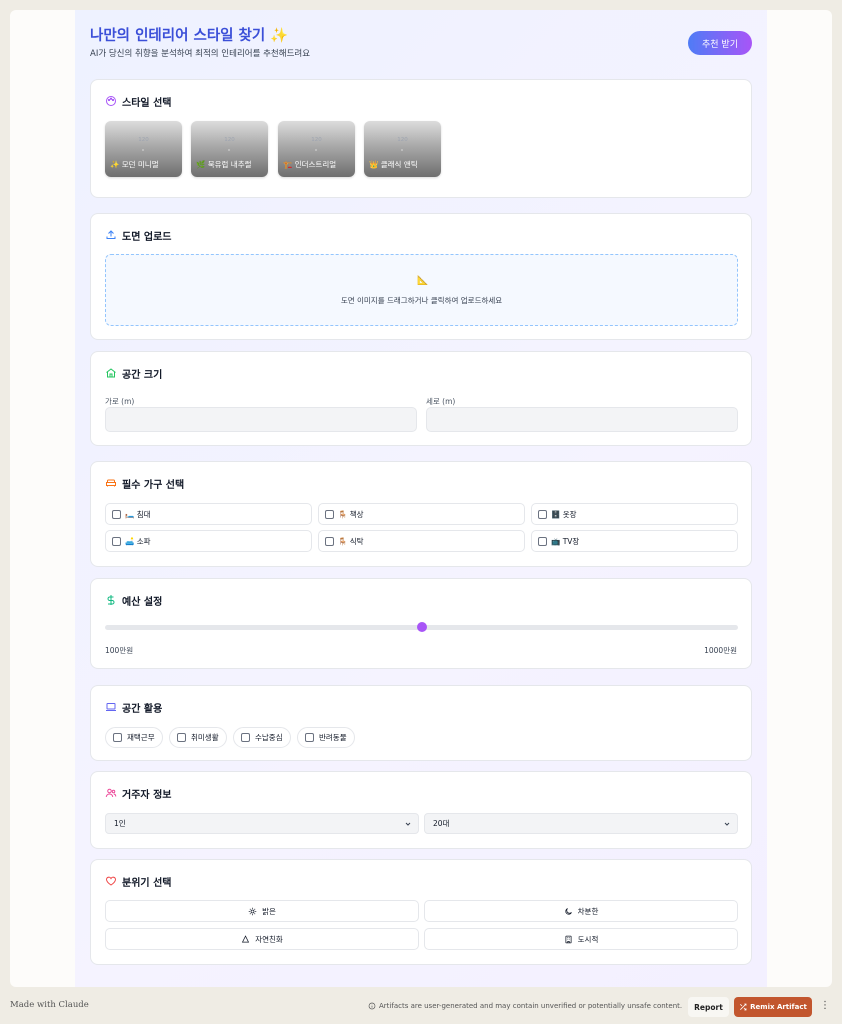  What do you see at coordinates (778, 1007) in the screenshot?
I see `remix-label: Remix Artifact` at bounding box center [778, 1007].